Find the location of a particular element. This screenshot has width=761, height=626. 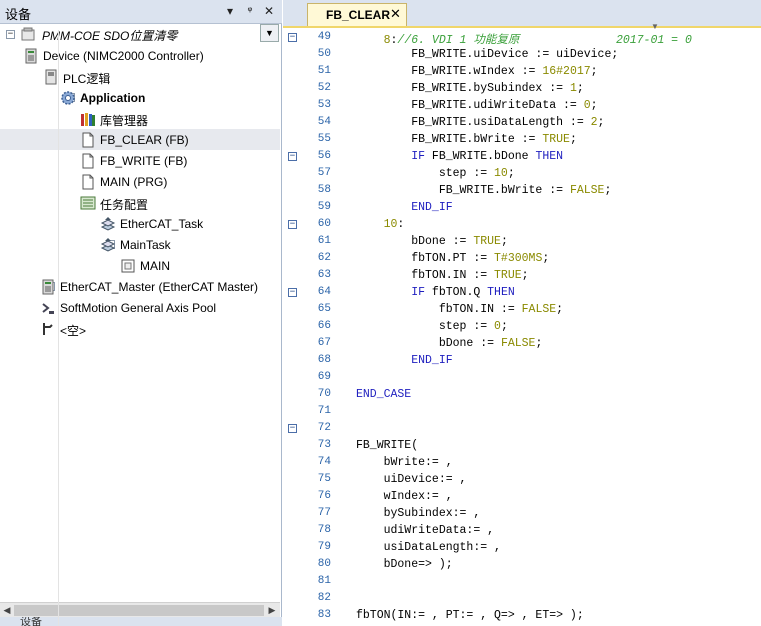

code-text: 8://6. VDI 1 功能复原 2017-01 = 0 is located at coordinates (537, 40).